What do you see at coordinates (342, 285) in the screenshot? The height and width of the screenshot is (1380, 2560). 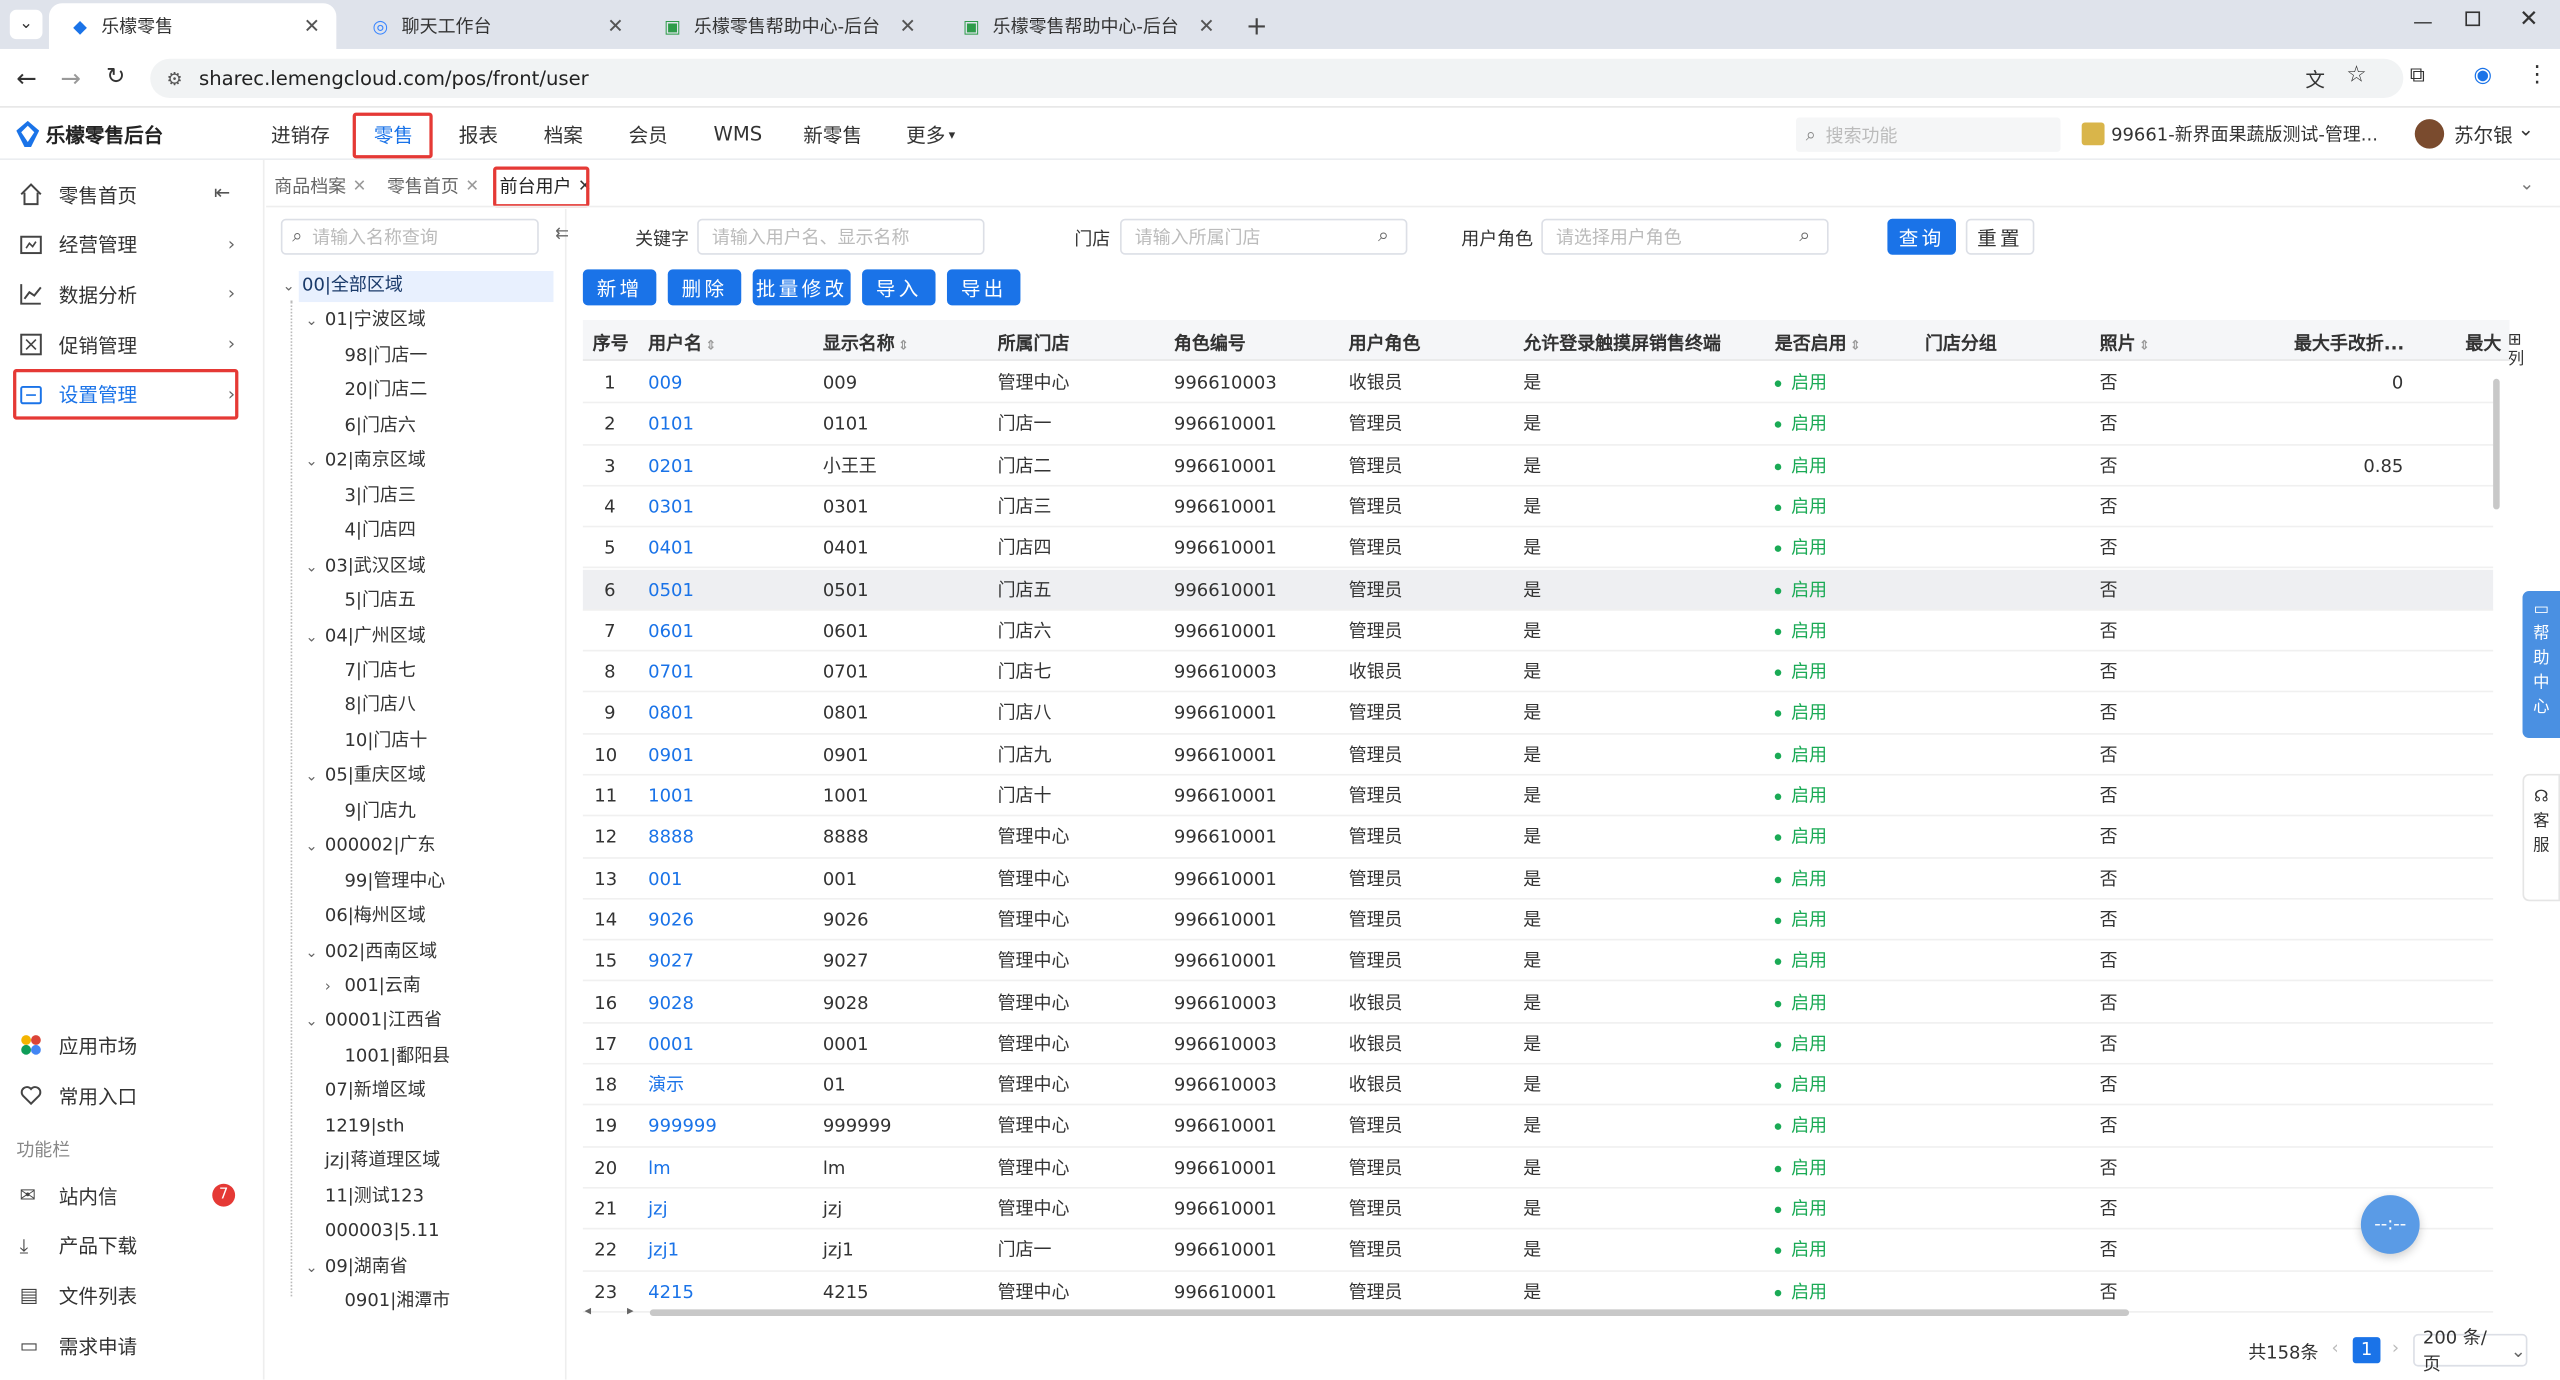 I see `tree-node: ⌄ 00|全部区域` at bounding box center [342, 285].